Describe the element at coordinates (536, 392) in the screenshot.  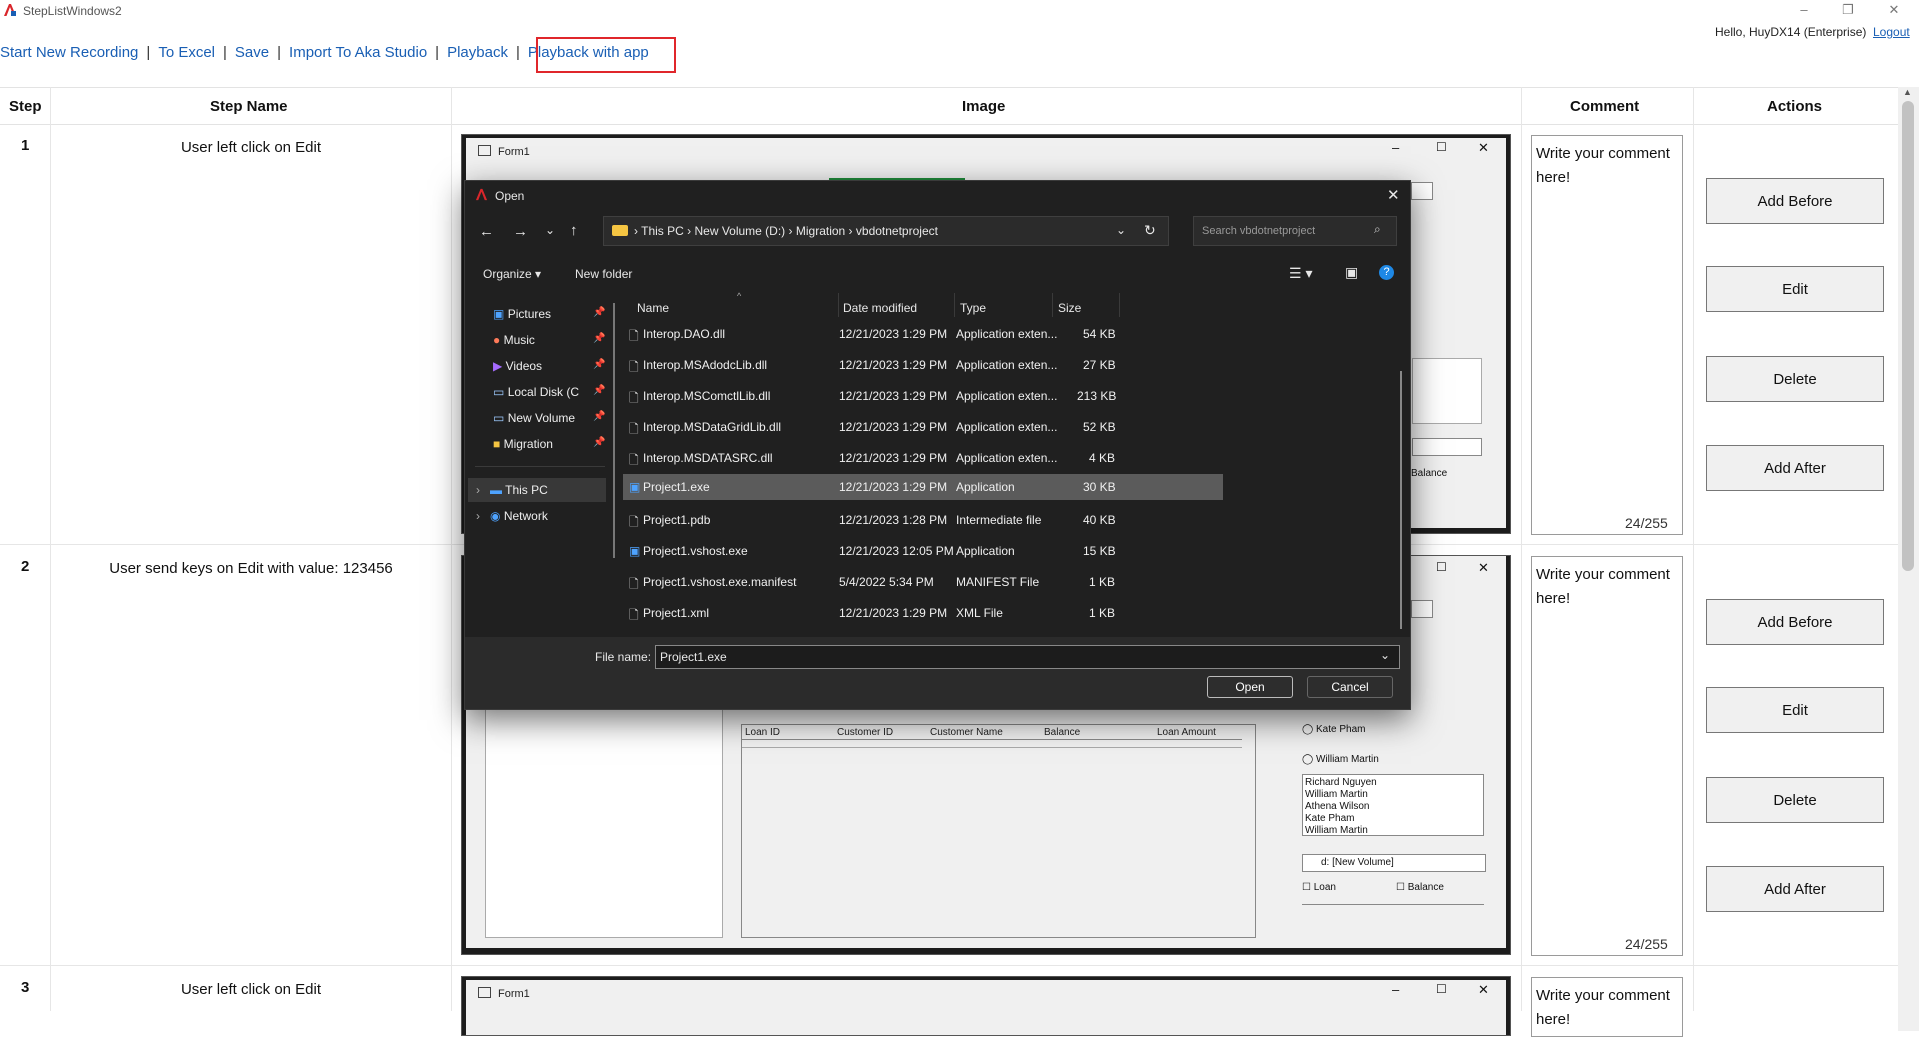
I see `nav-item-local-disk: ▭ Local Disk (C` at that location.